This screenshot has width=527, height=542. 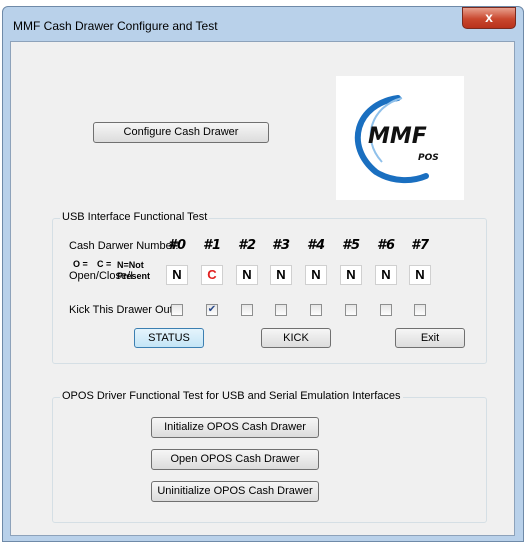 What do you see at coordinates (489, 18) in the screenshot?
I see `close-button: x` at bounding box center [489, 18].